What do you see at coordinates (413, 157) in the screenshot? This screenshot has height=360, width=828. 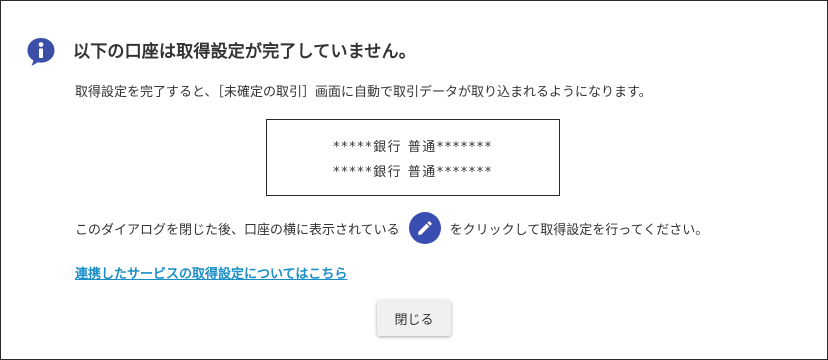 I see `account-list: *****銀行 普通******* *****銀行 普通*******` at bounding box center [413, 157].